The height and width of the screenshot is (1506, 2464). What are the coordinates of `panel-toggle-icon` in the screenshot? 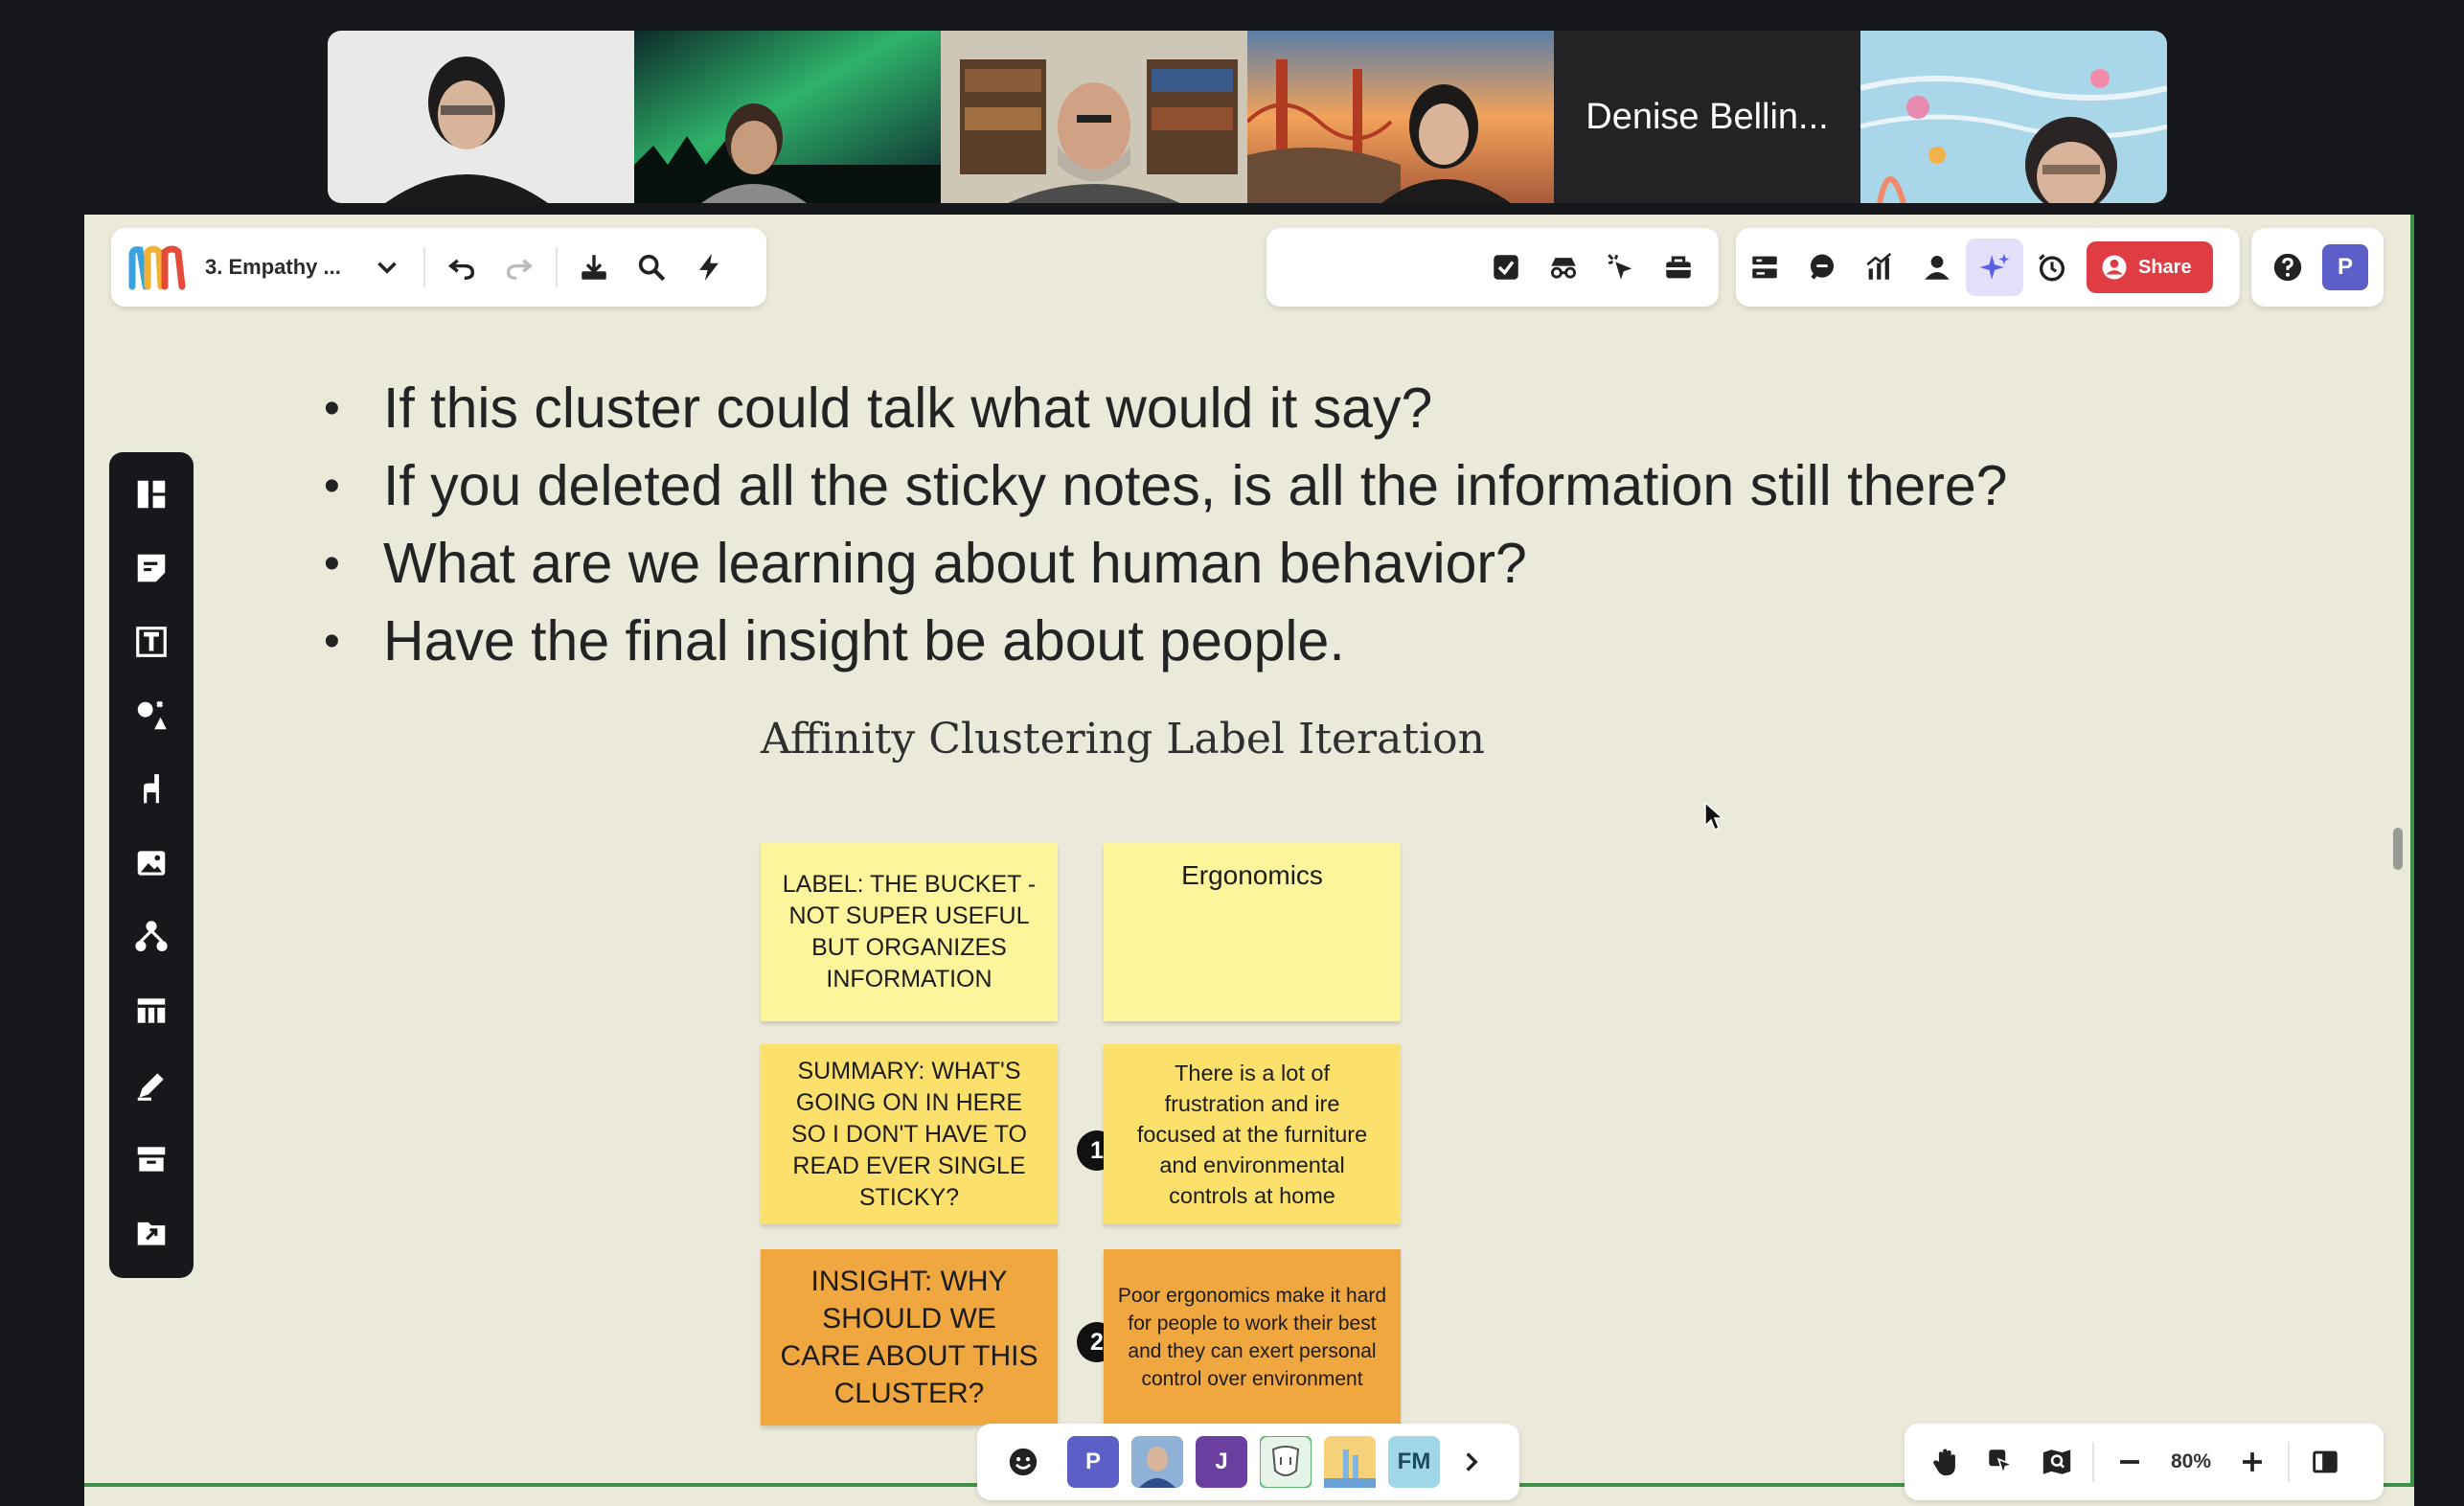 It's located at (2325, 1462).